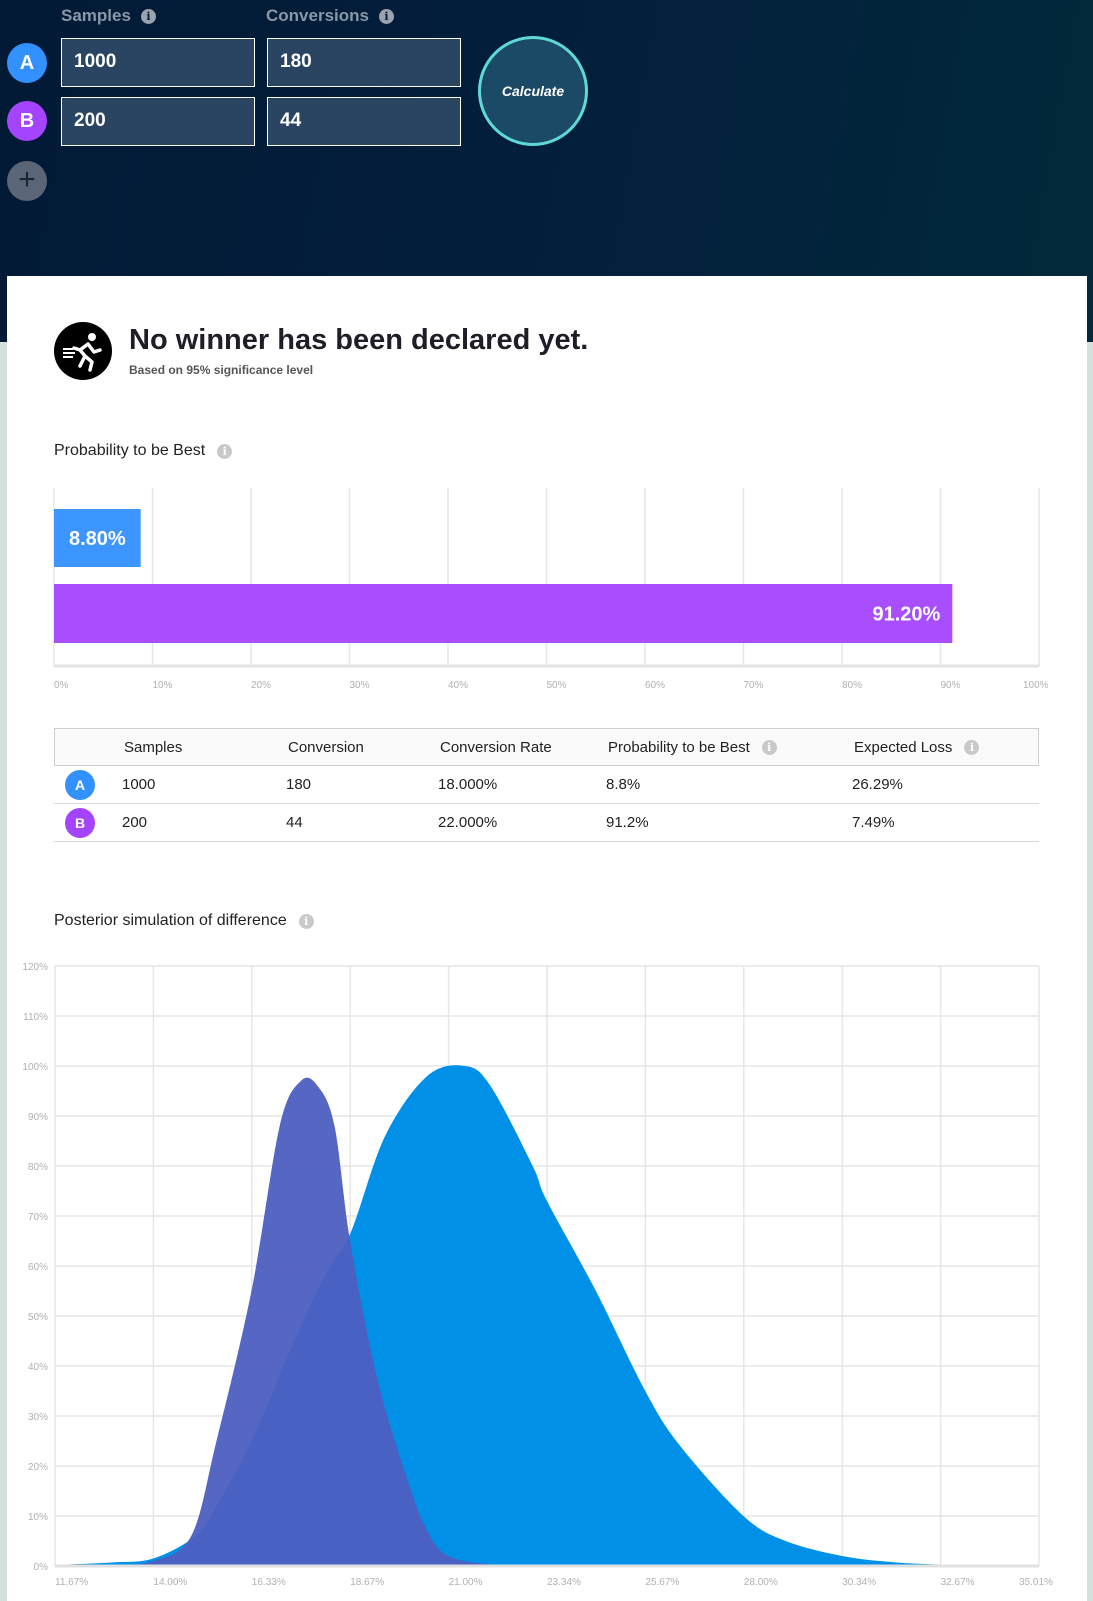 This screenshot has height=1601, width=1093. What do you see at coordinates (1036, 1582) in the screenshot?
I see `x-tick-label: 35.01%` at bounding box center [1036, 1582].